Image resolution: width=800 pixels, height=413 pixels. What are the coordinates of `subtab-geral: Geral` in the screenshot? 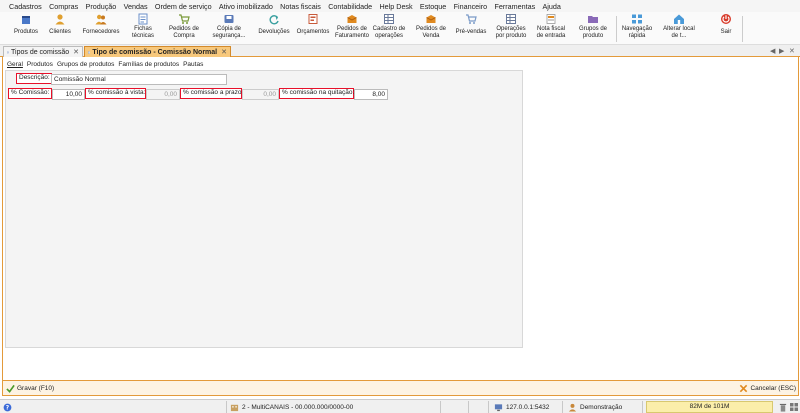 It's located at (15, 65).